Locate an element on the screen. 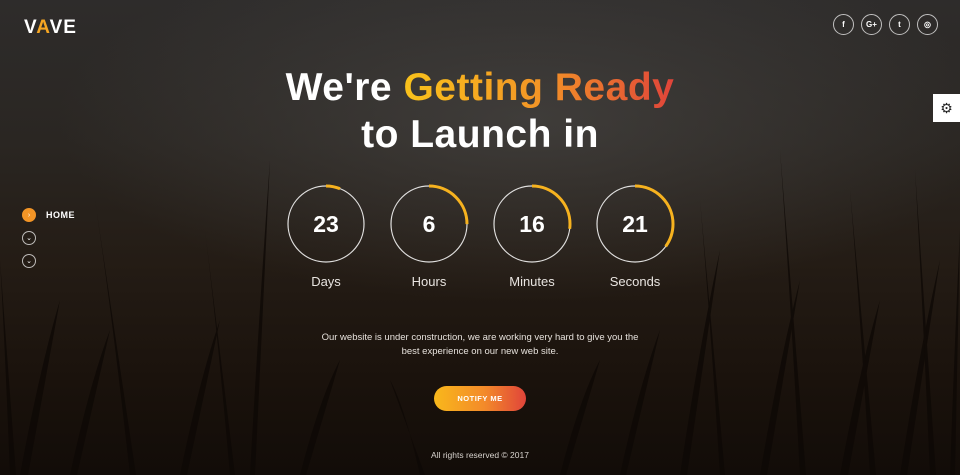 The image size is (960, 475). countdown-seconds: 21 Seconds is located at coordinates (635, 236).